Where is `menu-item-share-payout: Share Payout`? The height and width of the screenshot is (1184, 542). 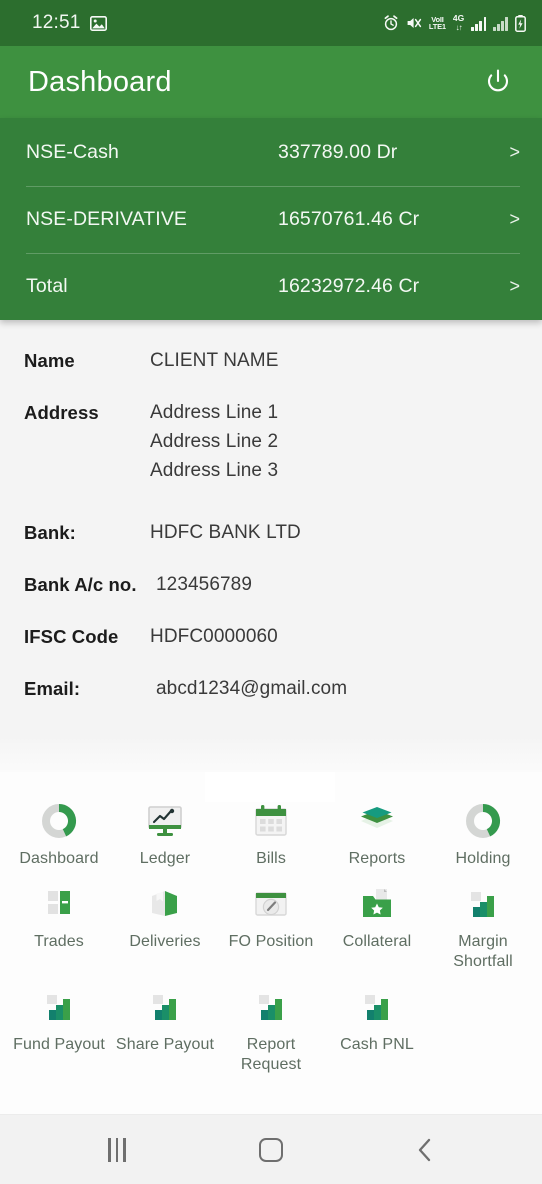
menu-item-share-payout: Share Payout is located at coordinates (165, 1023).